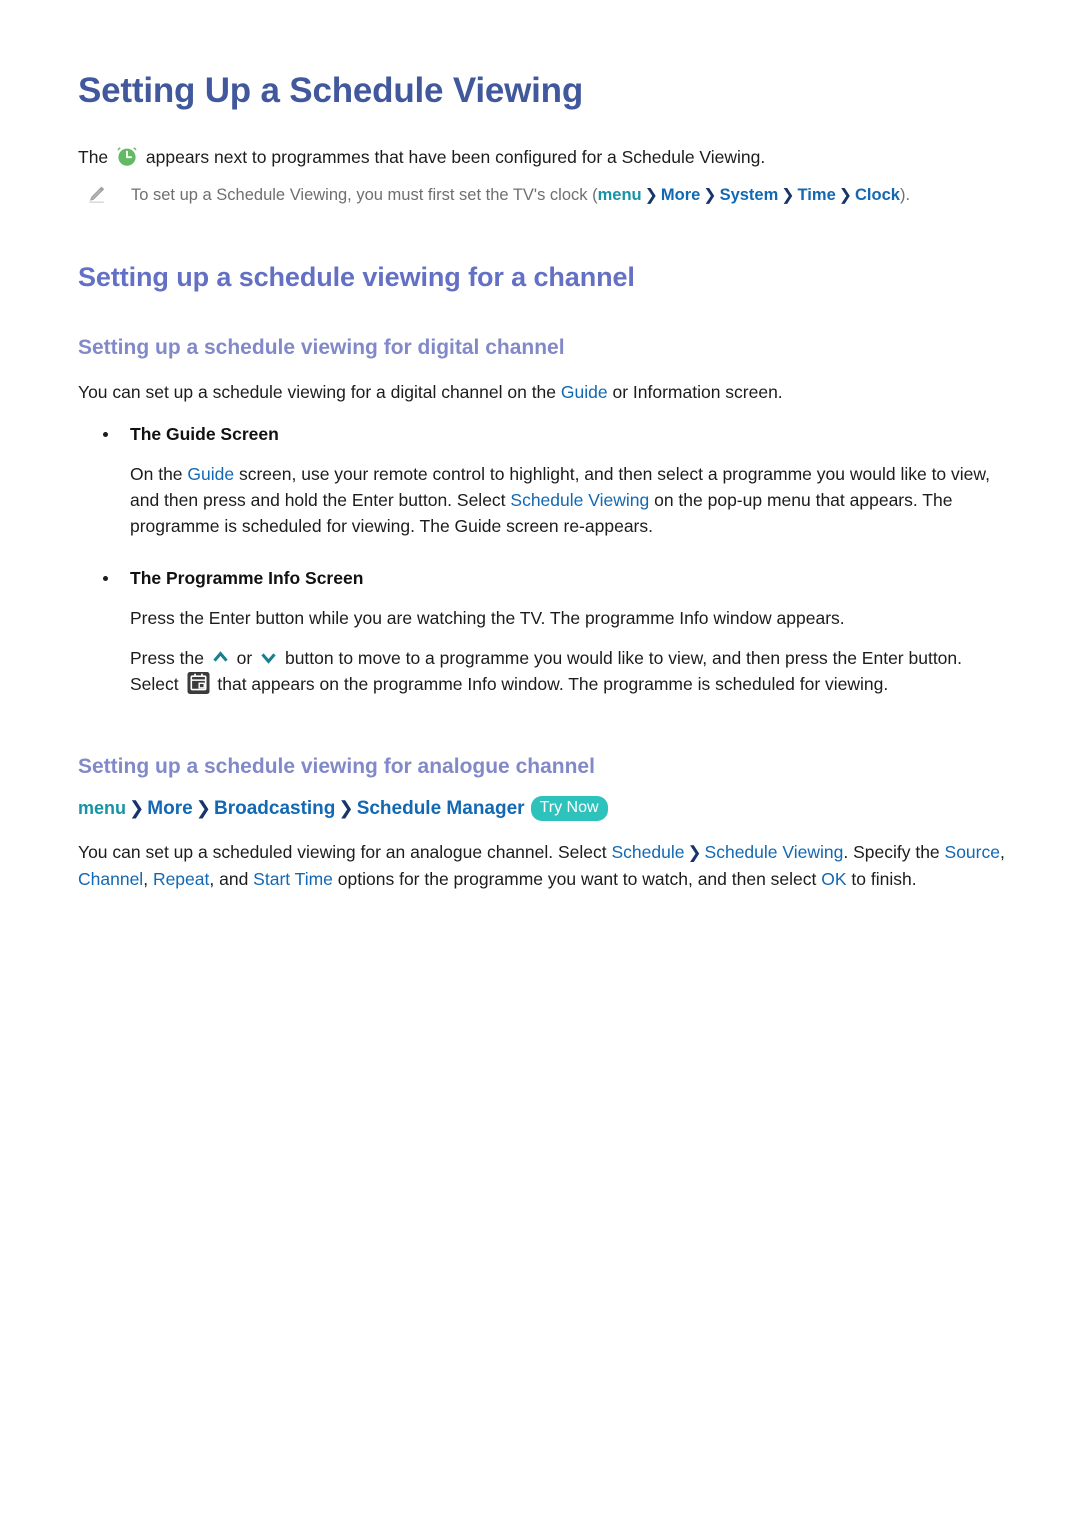 This screenshot has width=1080, height=1527. I want to click on an-part-4: . Specify the, so click(894, 852).